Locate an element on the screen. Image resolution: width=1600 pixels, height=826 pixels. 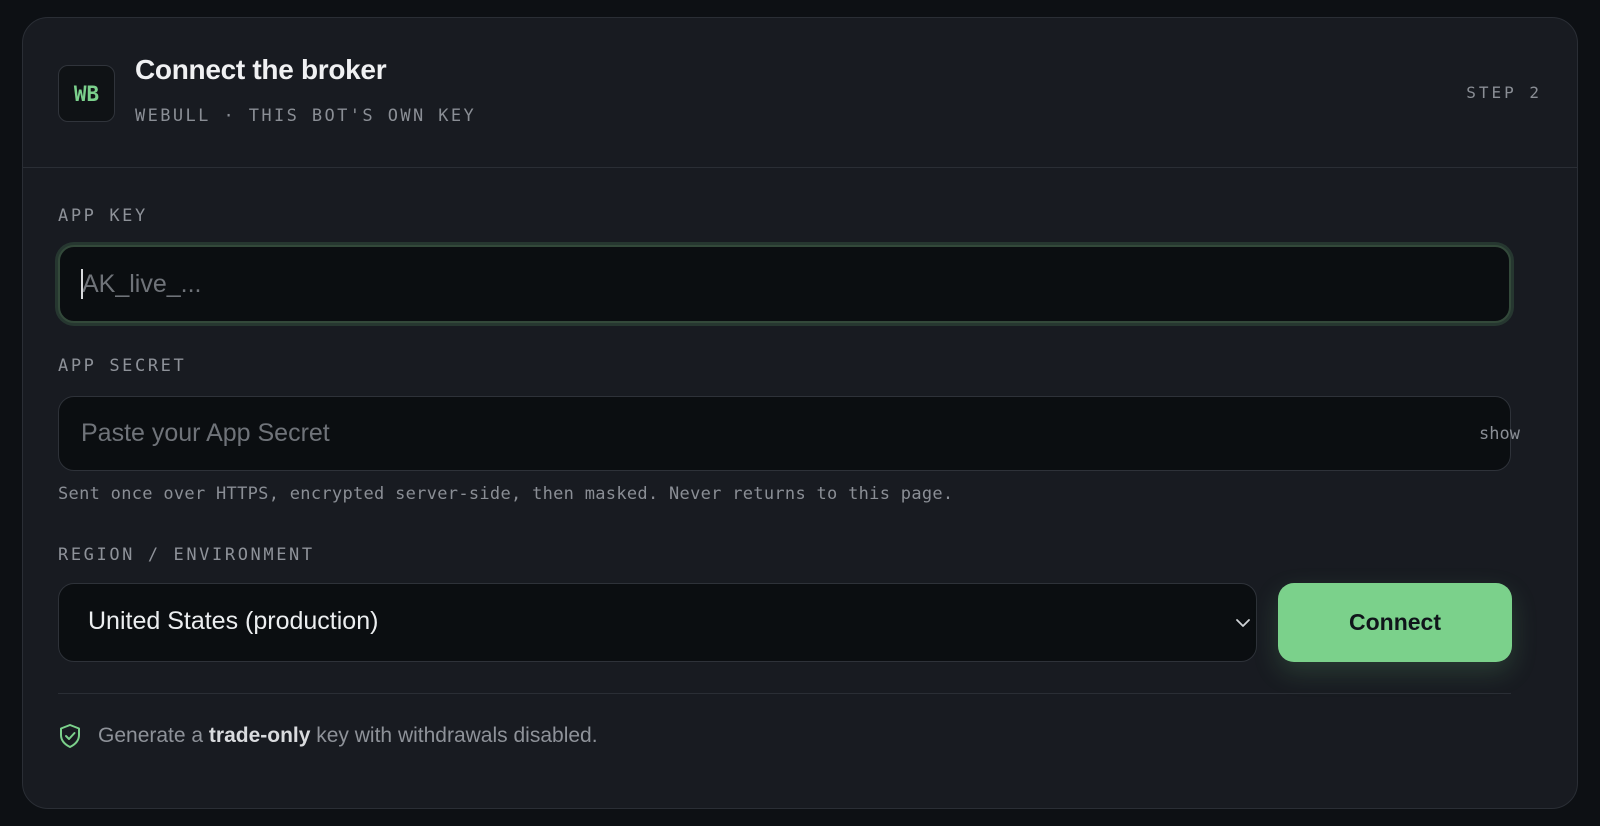
text-cursor is located at coordinates (82, 284).